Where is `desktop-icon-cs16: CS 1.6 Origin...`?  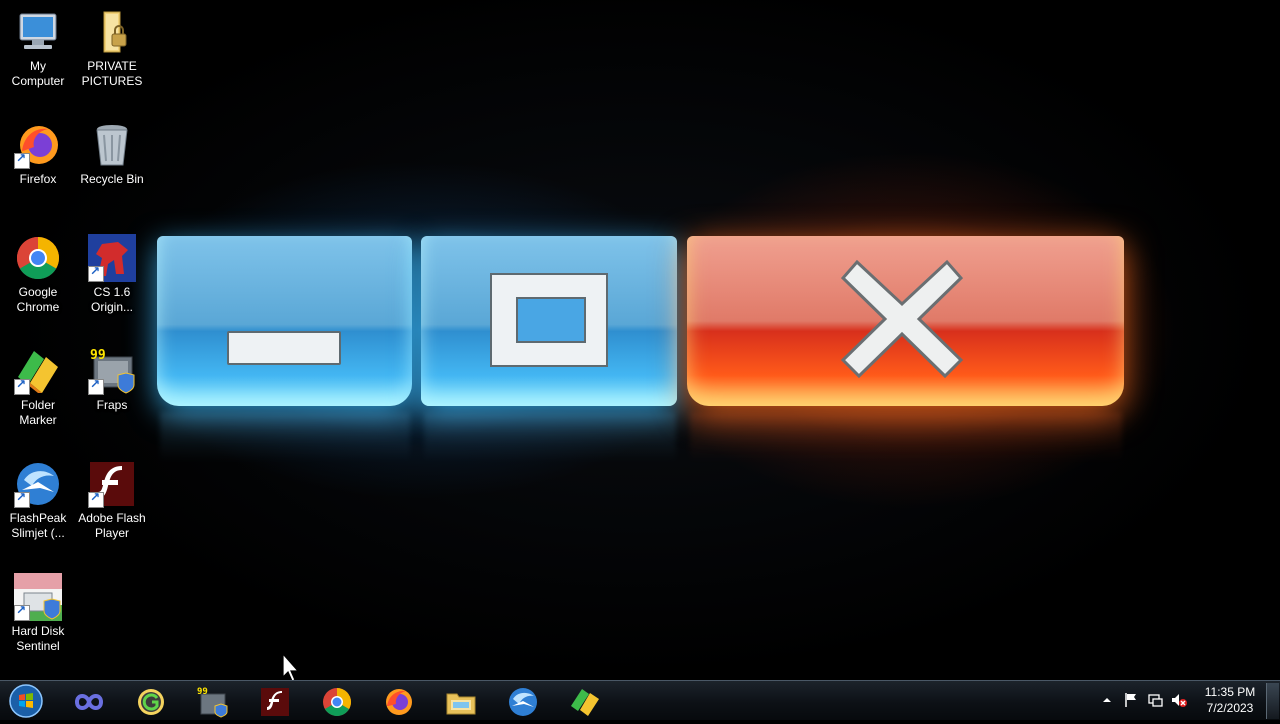
desktop-icon-cs16: CS 1.6 Origin... is located at coordinates (112, 274).